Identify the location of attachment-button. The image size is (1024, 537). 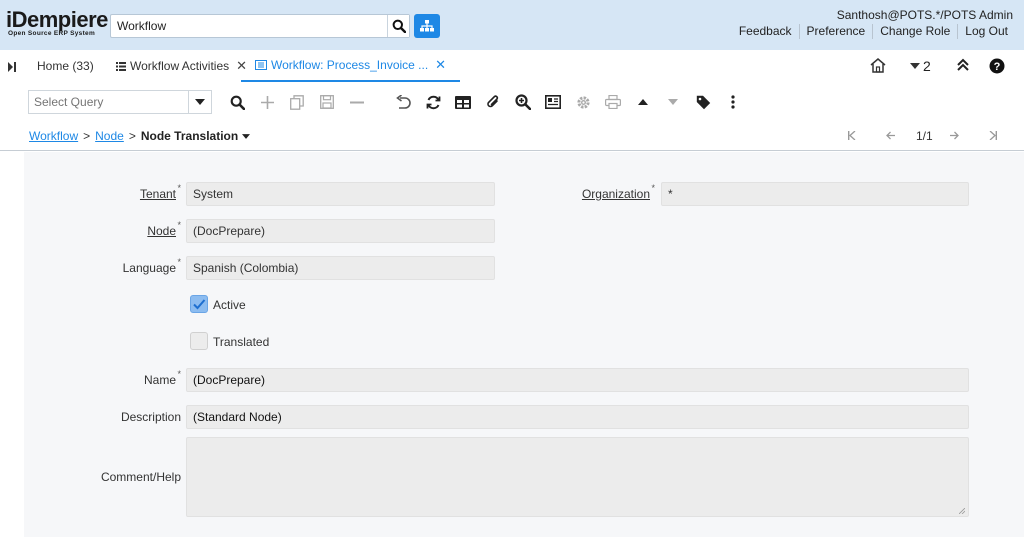
(493, 102).